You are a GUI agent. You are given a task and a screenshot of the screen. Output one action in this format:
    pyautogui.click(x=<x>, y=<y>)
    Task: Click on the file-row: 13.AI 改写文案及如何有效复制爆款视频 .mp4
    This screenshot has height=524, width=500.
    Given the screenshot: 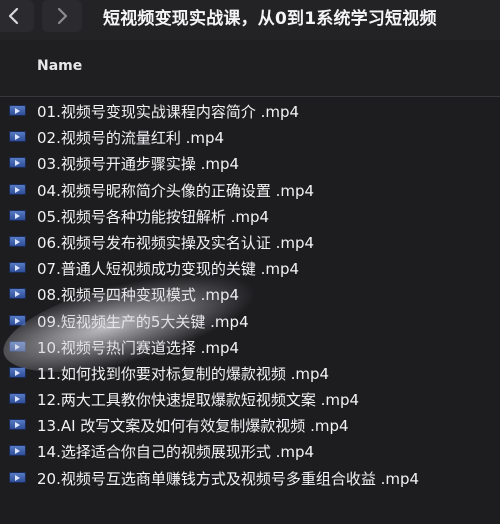 What is the action you would take?
    pyautogui.click(x=250, y=424)
    